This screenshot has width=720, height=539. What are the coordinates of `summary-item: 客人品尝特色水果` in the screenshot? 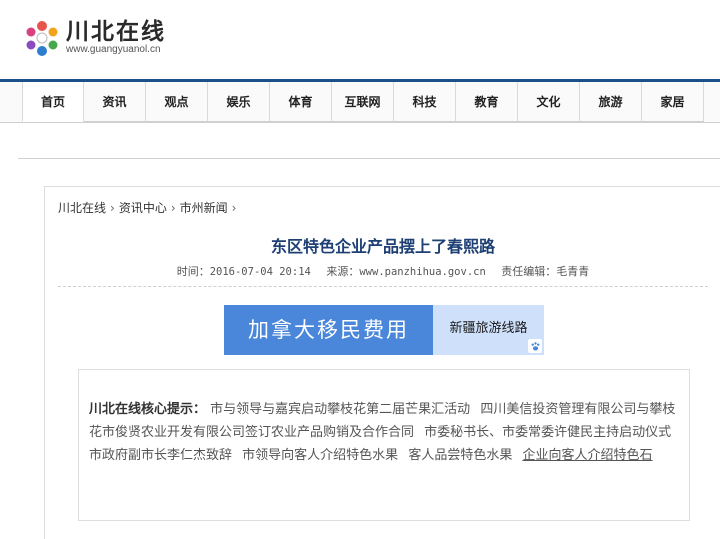 It's located at (460, 455).